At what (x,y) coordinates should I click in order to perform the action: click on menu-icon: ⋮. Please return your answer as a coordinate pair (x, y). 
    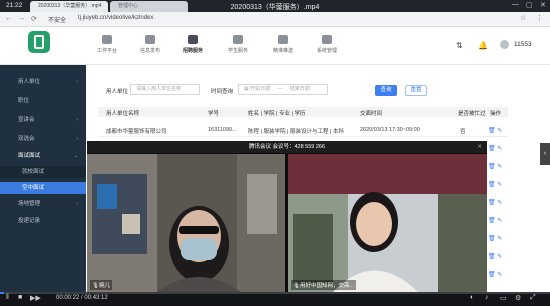
    Looking at the image, I should click on (539, 18).